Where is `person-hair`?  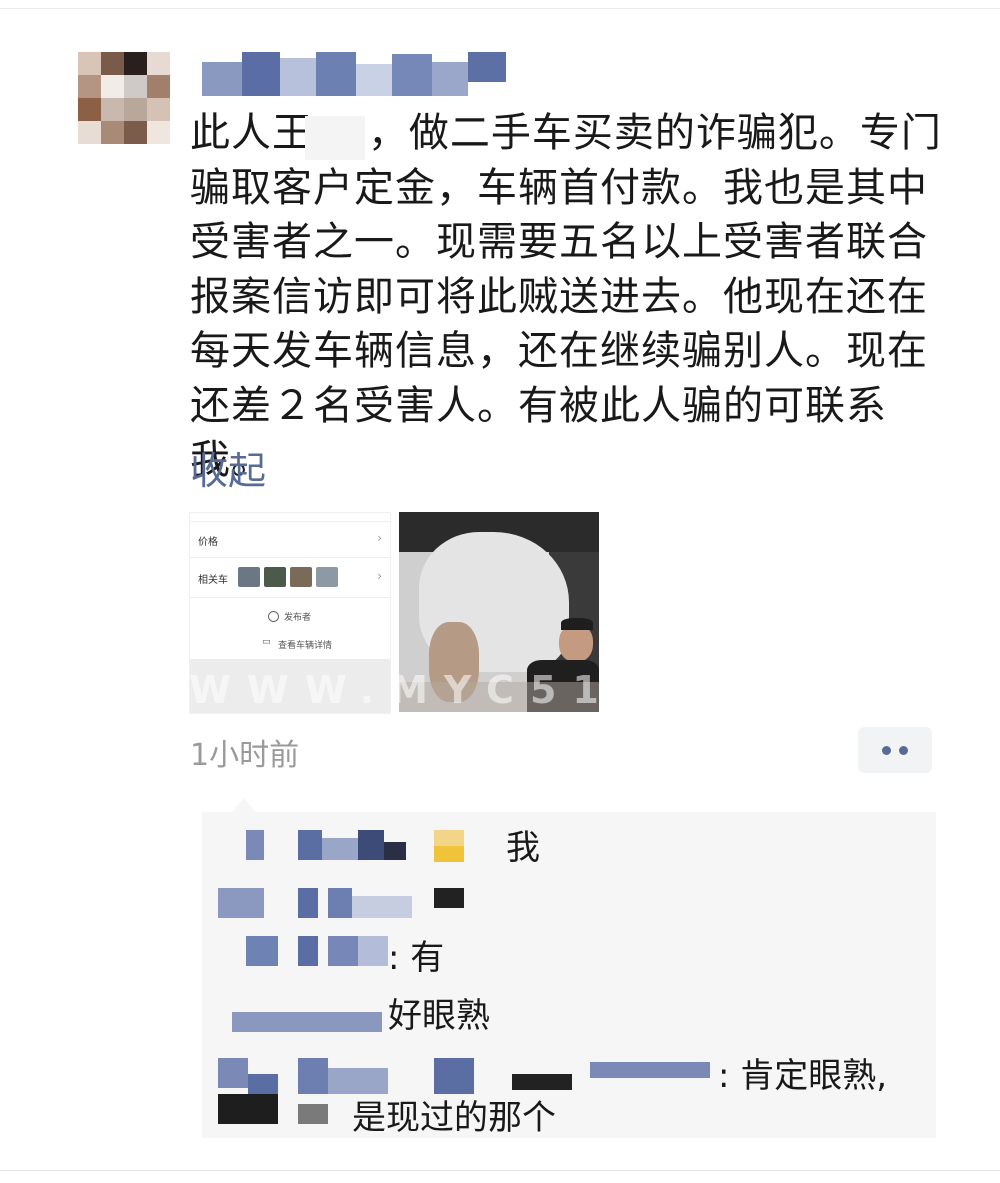
person-hair is located at coordinates (577, 624).